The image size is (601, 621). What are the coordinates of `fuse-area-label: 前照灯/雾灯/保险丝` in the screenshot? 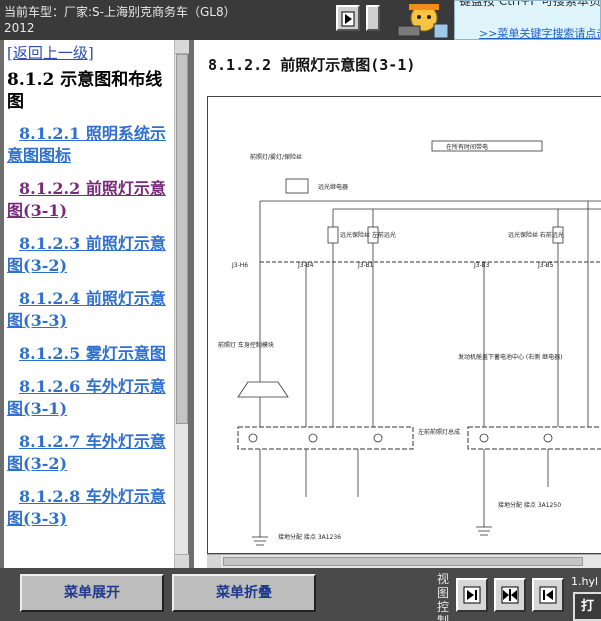 It's located at (276, 157).